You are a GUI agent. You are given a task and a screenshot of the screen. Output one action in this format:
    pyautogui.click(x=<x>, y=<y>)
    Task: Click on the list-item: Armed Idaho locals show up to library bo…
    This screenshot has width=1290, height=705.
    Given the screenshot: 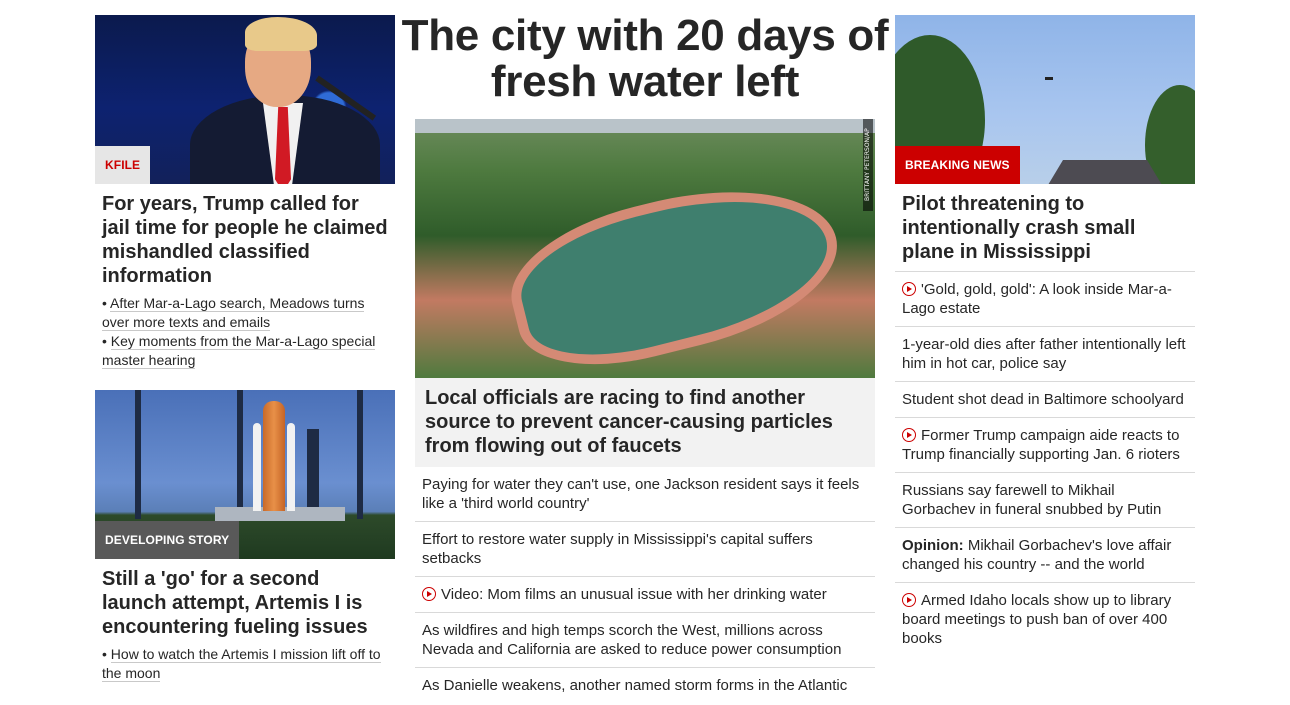 What is the action you would take?
    pyautogui.click(x=1045, y=619)
    